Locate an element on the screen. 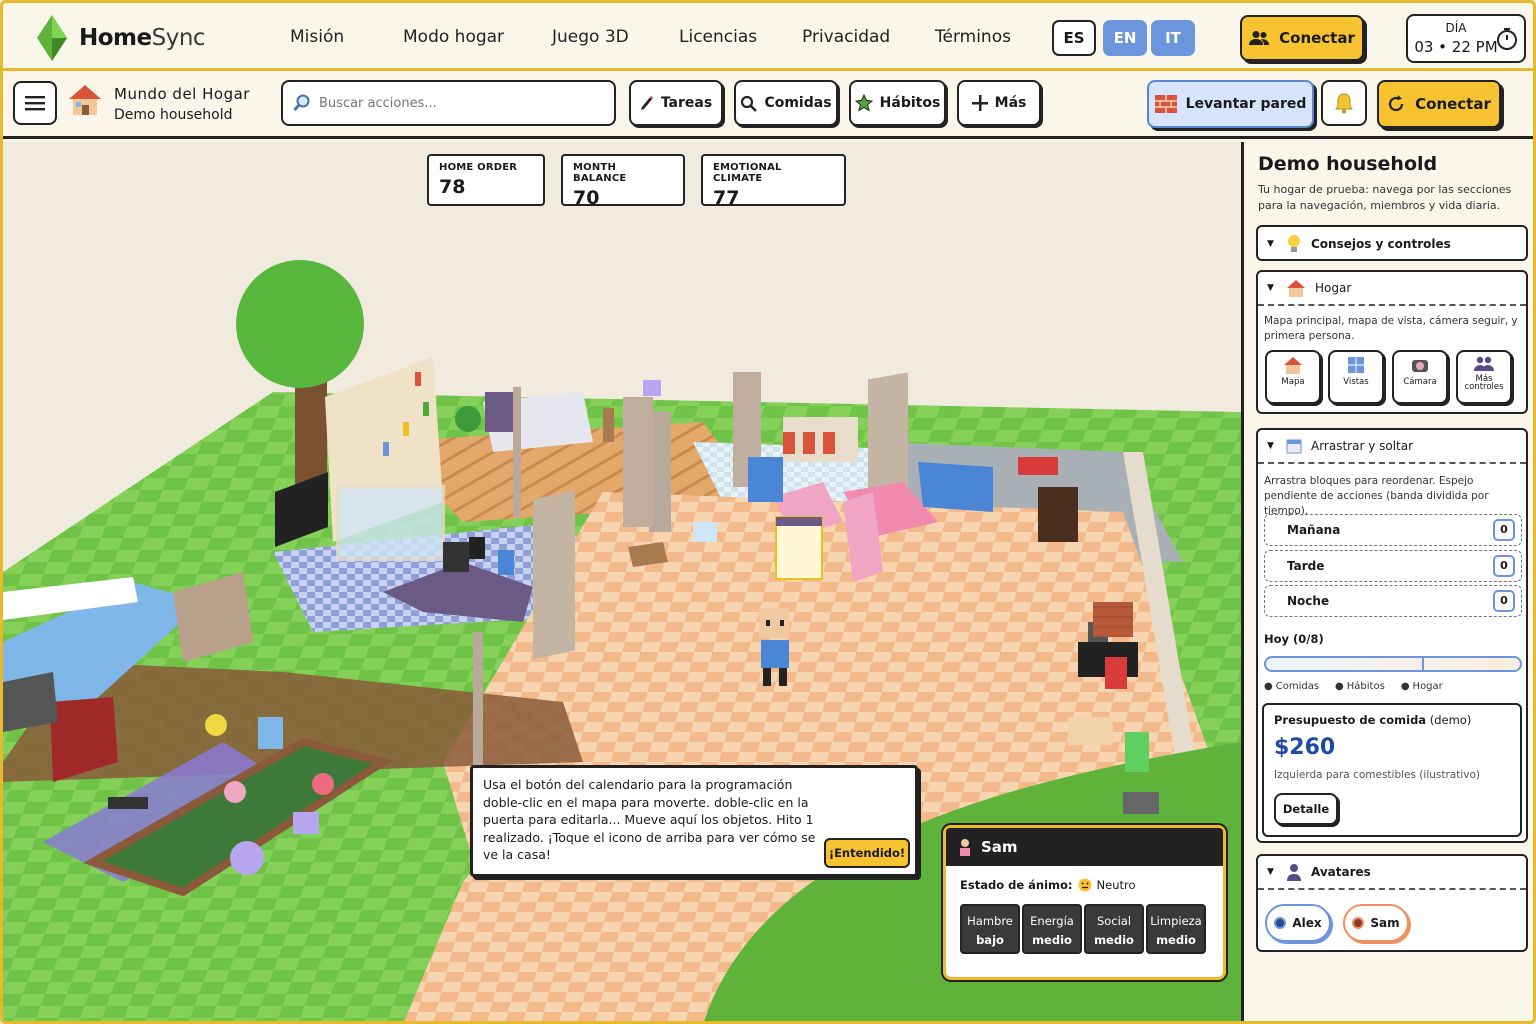  avatars-header: ▼ Avatares is located at coordinates (1392, 873).